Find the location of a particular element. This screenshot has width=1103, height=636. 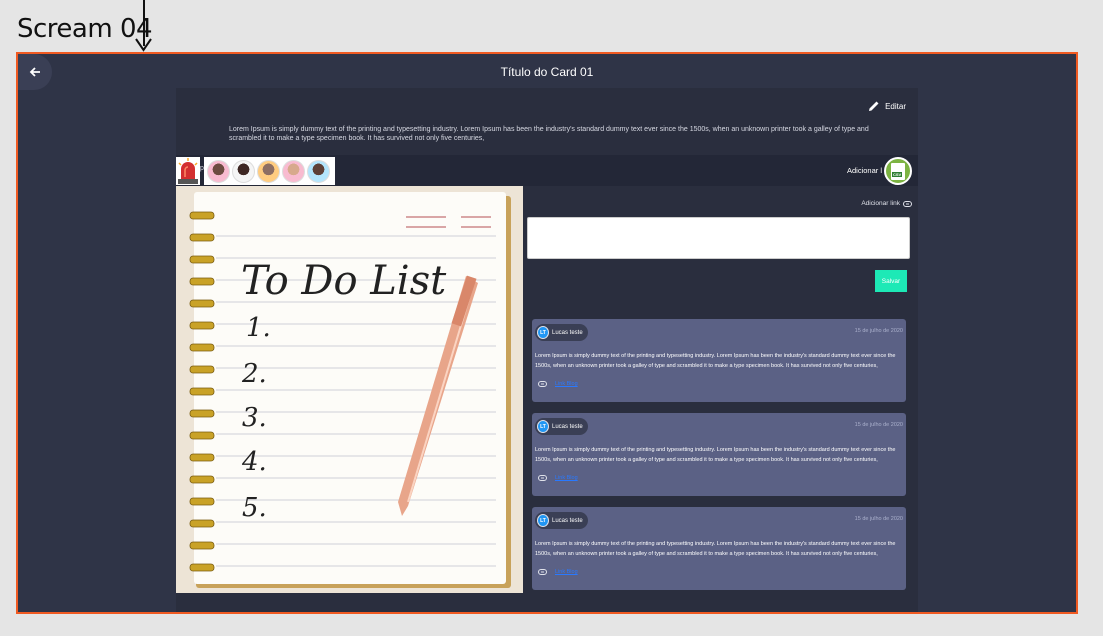

page-title: Título do Card 01 is located at coordinates (547, 72).